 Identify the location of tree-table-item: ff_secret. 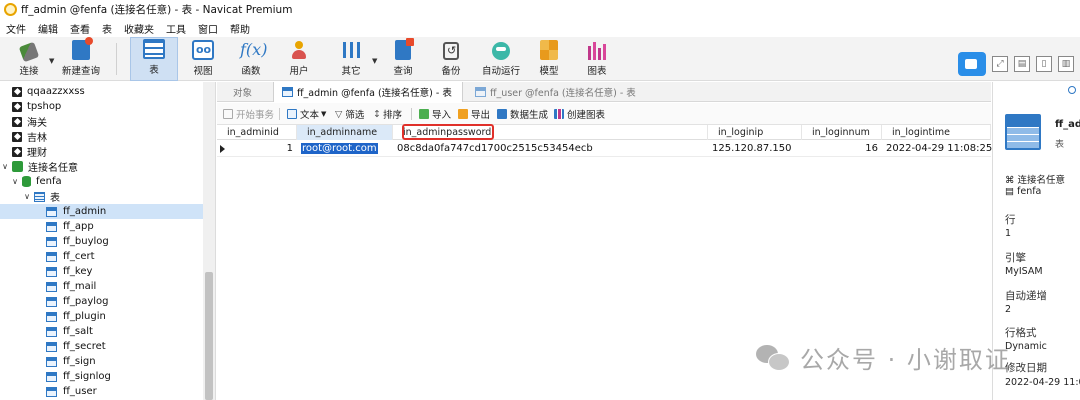
(76, 346).